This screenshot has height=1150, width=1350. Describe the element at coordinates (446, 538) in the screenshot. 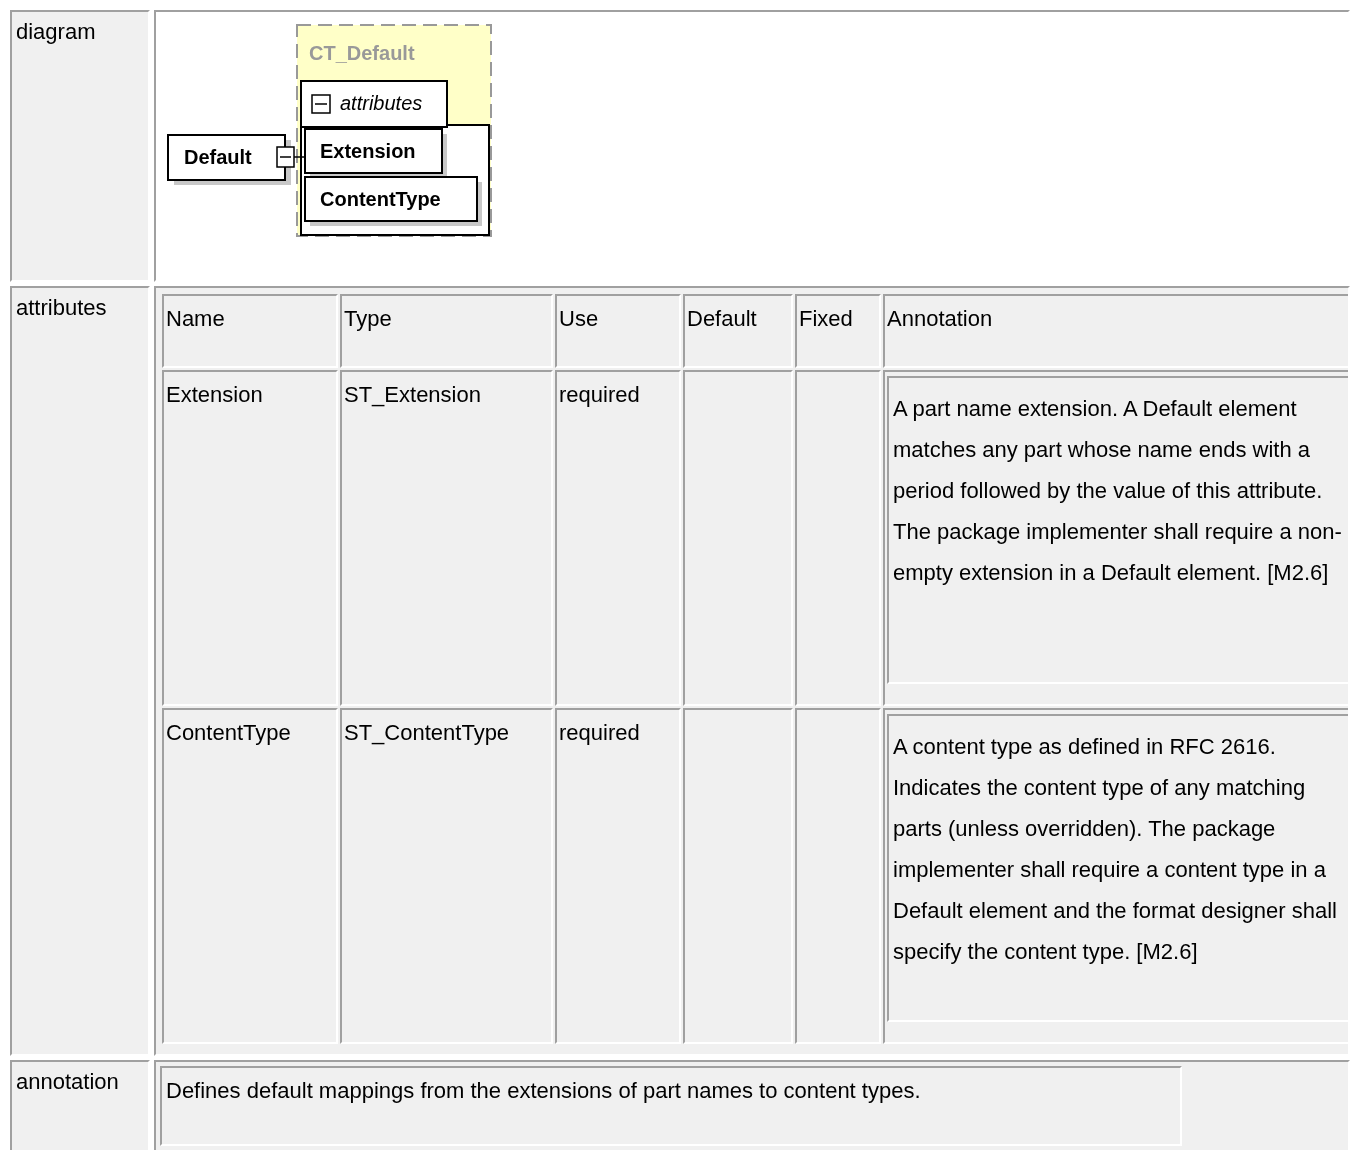

I see `table-cell: ST_Extension` at that location.